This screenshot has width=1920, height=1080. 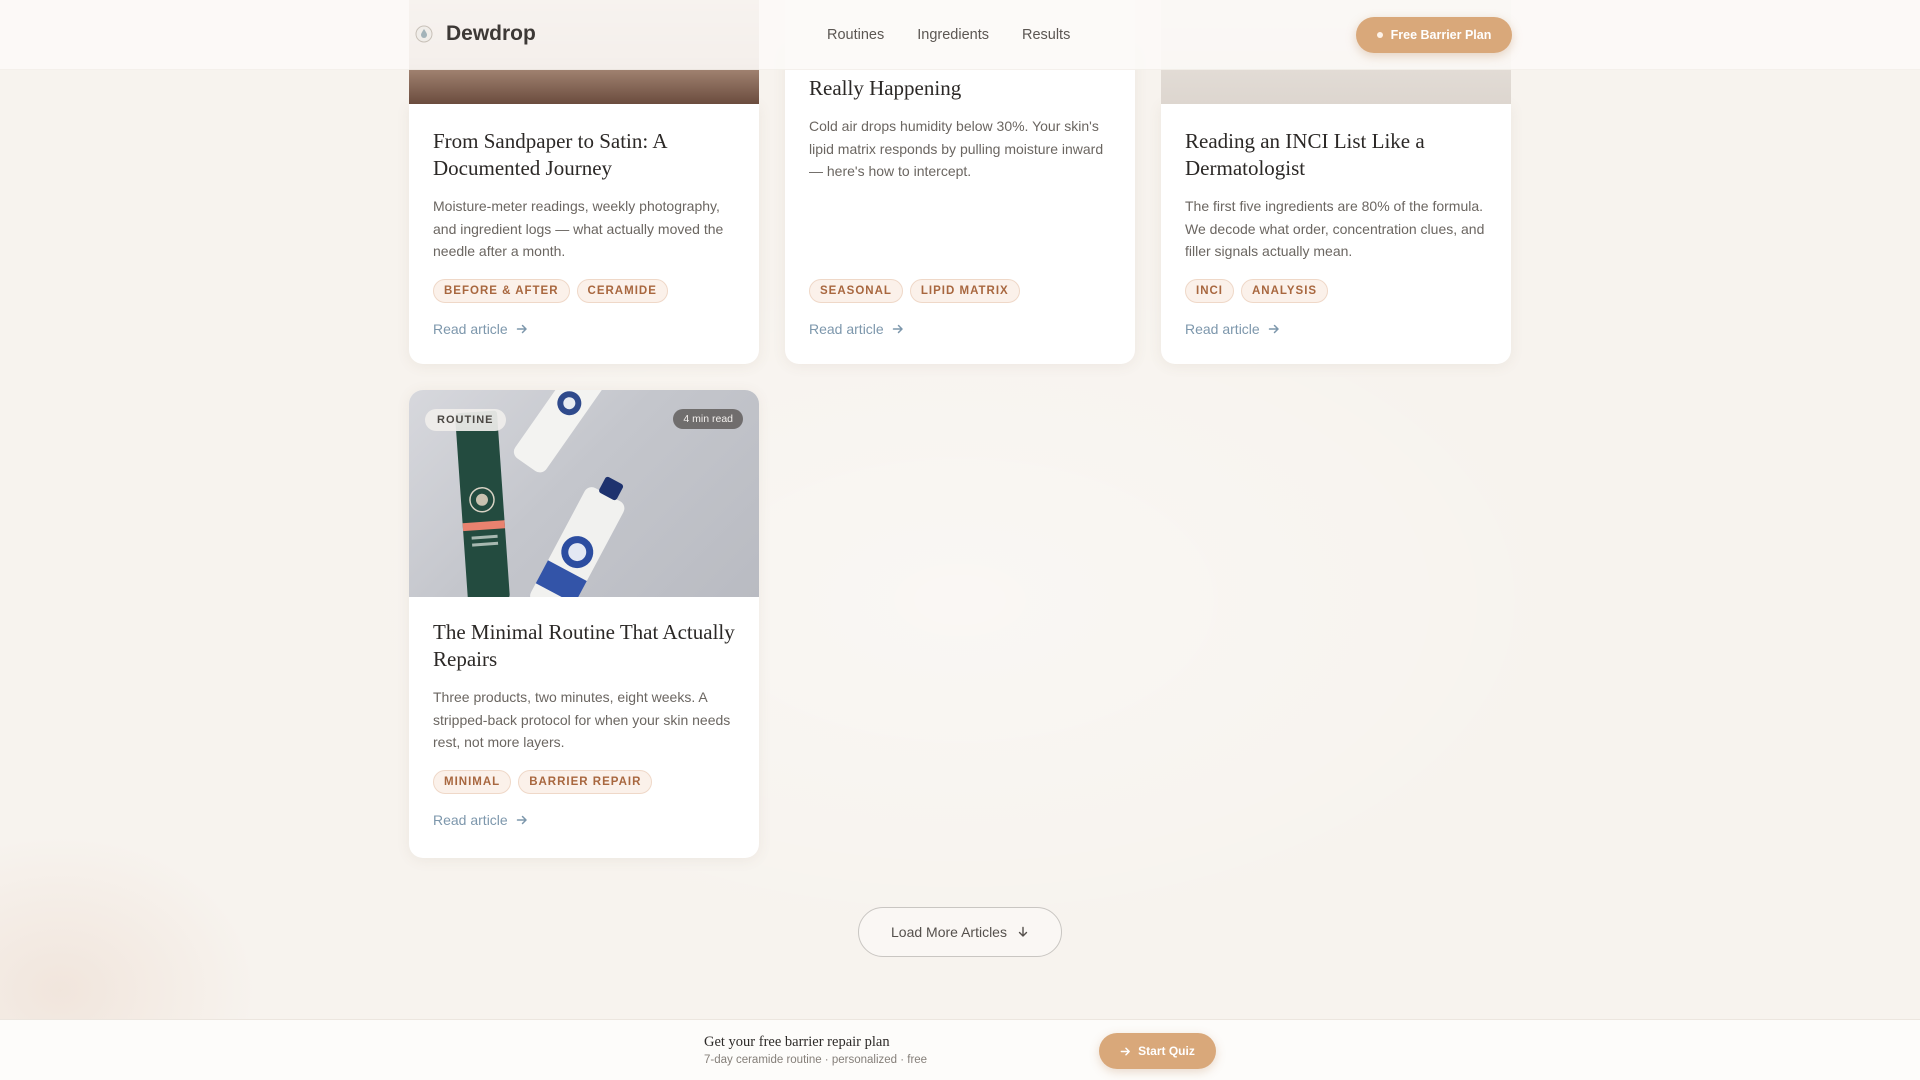 What do you see at coordinates (1379, 35) in the screenshot?
I see `dot-icon` at bounding box center [1379, 35].